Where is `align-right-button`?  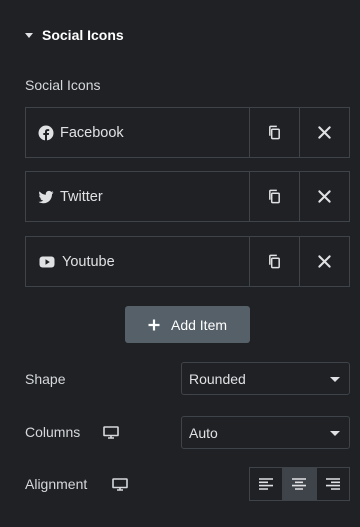 align-right-button is located at coordinates (332, 484).